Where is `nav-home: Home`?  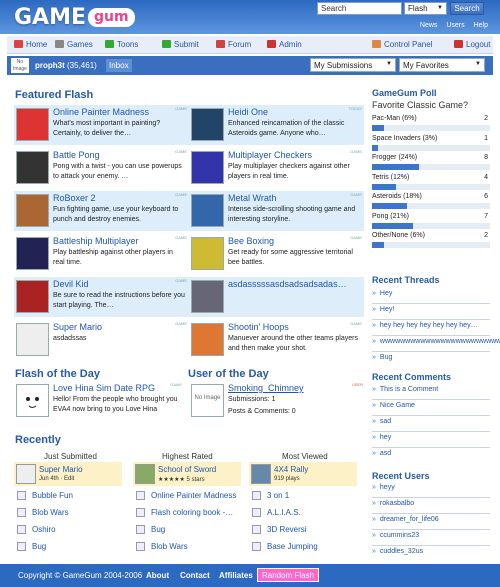 nav-home: Home is located at coordinates (30, 44).